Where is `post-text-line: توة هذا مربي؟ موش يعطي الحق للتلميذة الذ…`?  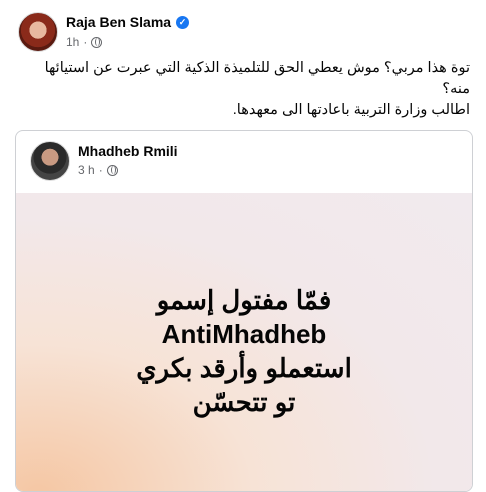
post-text-line: توة هذا مربي؟ موش يعطي الحق للتلميذة الذ… is located at coordinates (257, 68).